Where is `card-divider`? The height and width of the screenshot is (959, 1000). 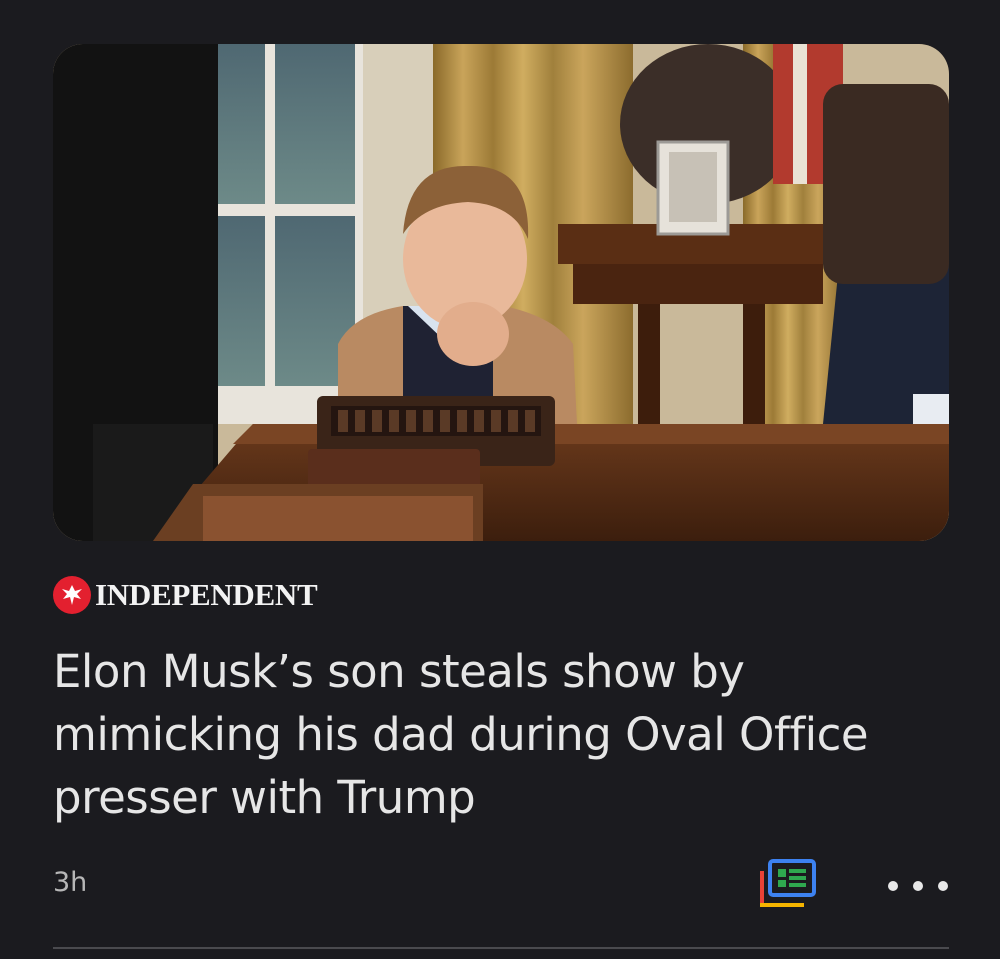
card-divider is located at coordinates (501, 948).